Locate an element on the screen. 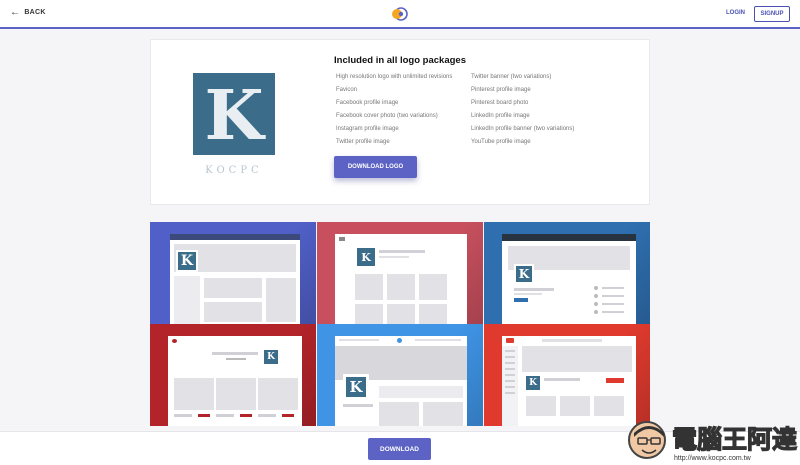 The width and height of the screenshot is (800, 465). mock-caption-line is located at coordinates (236, 359).